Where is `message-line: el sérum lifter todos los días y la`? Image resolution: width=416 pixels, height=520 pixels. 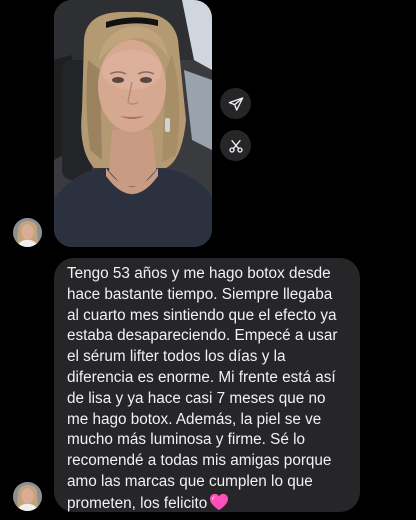
message-line: el sérum lifter todos los días y la is located at coordinates (176, 357).